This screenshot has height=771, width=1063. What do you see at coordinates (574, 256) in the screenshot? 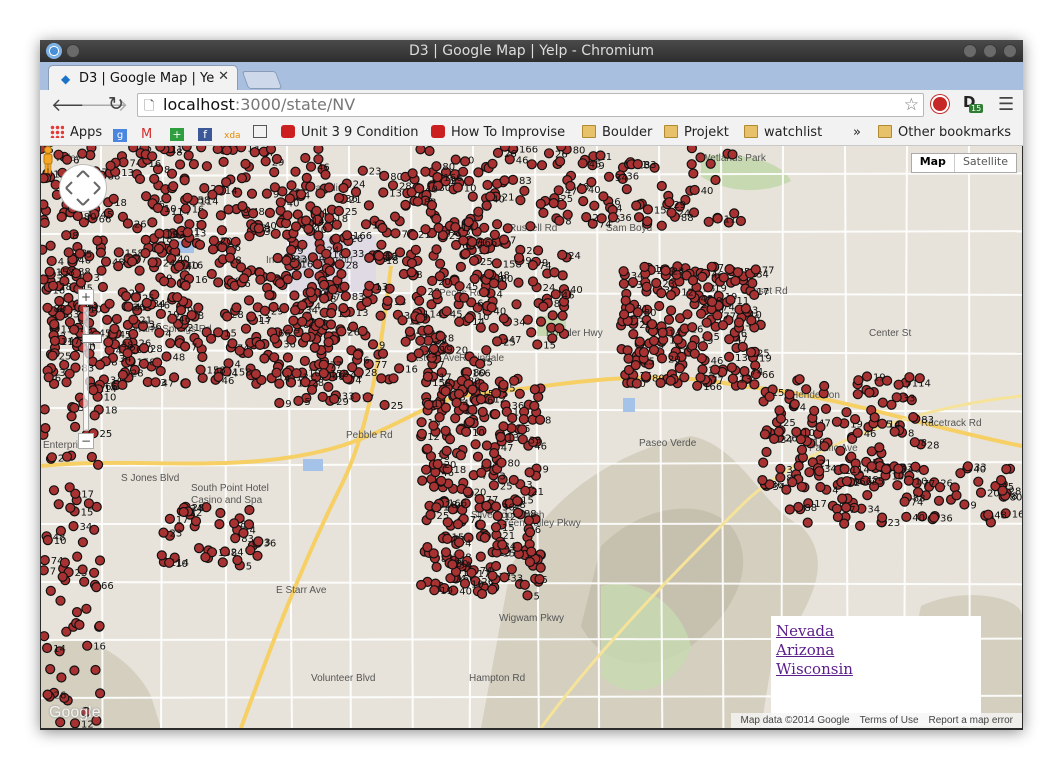
I see `business-count-label: 24` at bounding box center [574, 256].